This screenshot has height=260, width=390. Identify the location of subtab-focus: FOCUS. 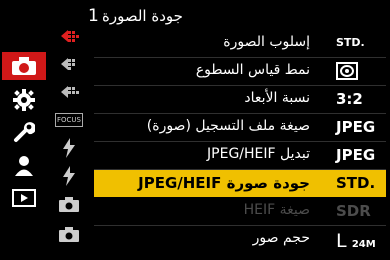
(69, 120).